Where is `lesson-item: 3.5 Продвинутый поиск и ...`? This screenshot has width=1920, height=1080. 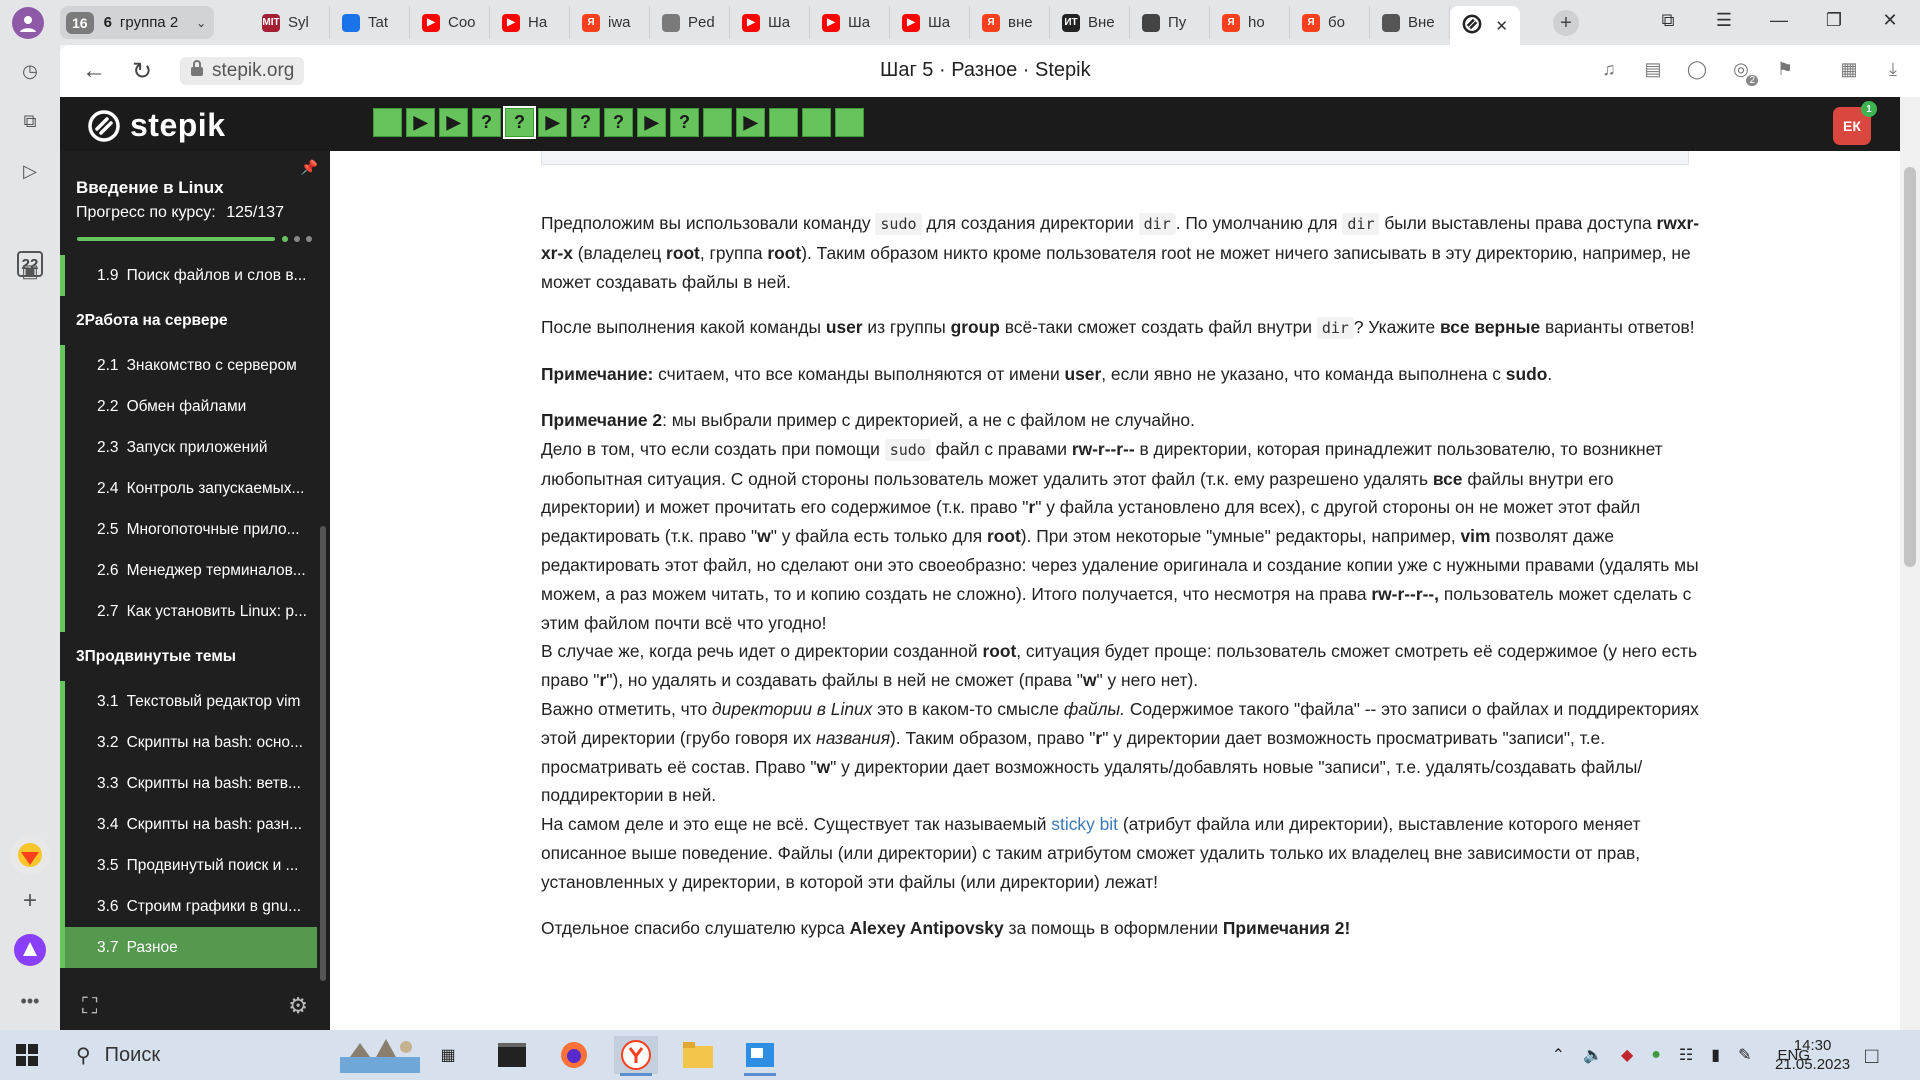 lesson-item: 3.5 Продвинутый поиск и ... is located at coordinates (188, 865).